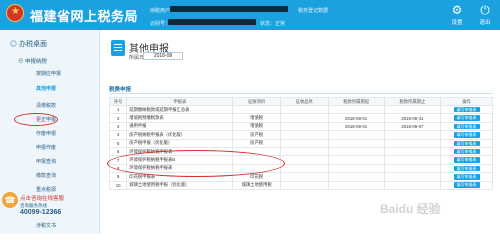 The height and width of the screenshot is (240, 500). What do you see at coordinates (50, 106) in the screenshot?
I see `sidebar-item-clear-tax: 清缴税款` at bounding box center [50, 106].